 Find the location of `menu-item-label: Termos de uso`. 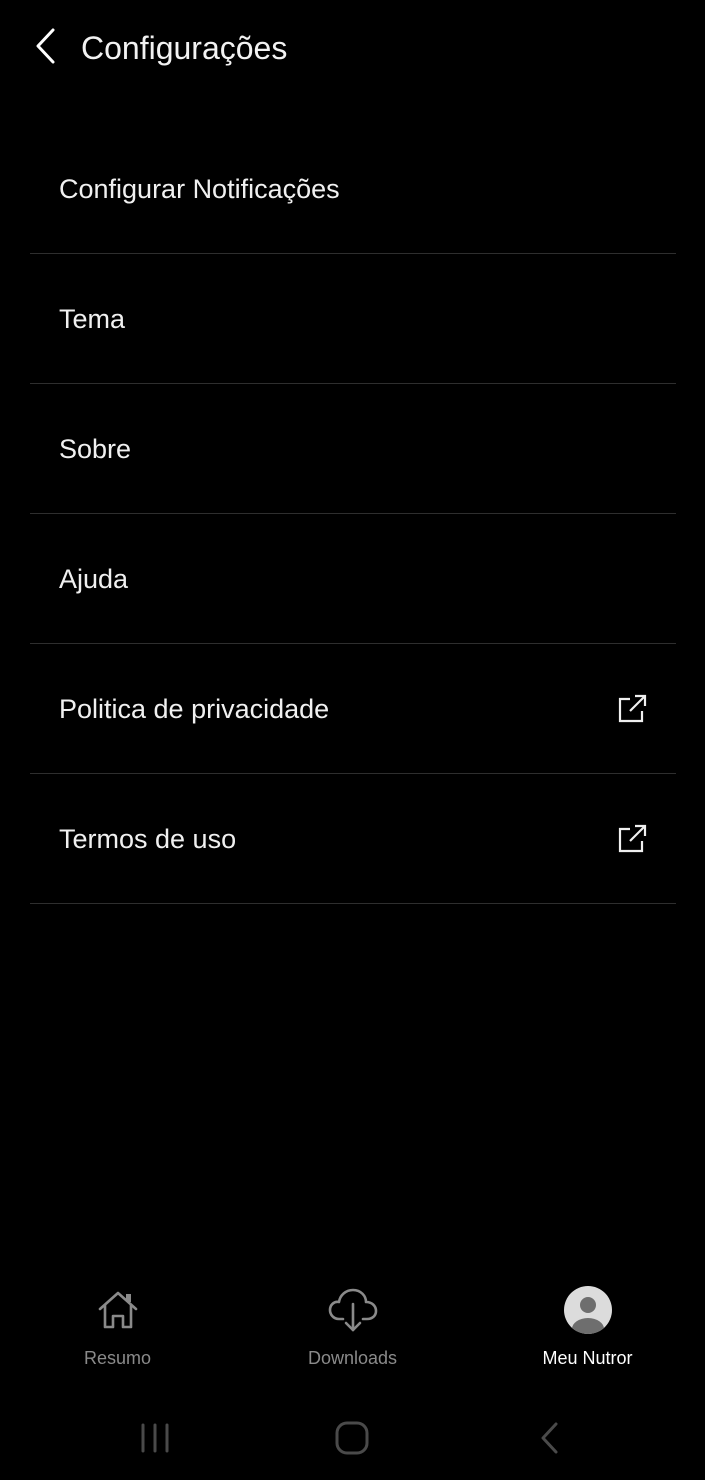

menu-item-label: Termos de uso is located at coordinates (148, 838).